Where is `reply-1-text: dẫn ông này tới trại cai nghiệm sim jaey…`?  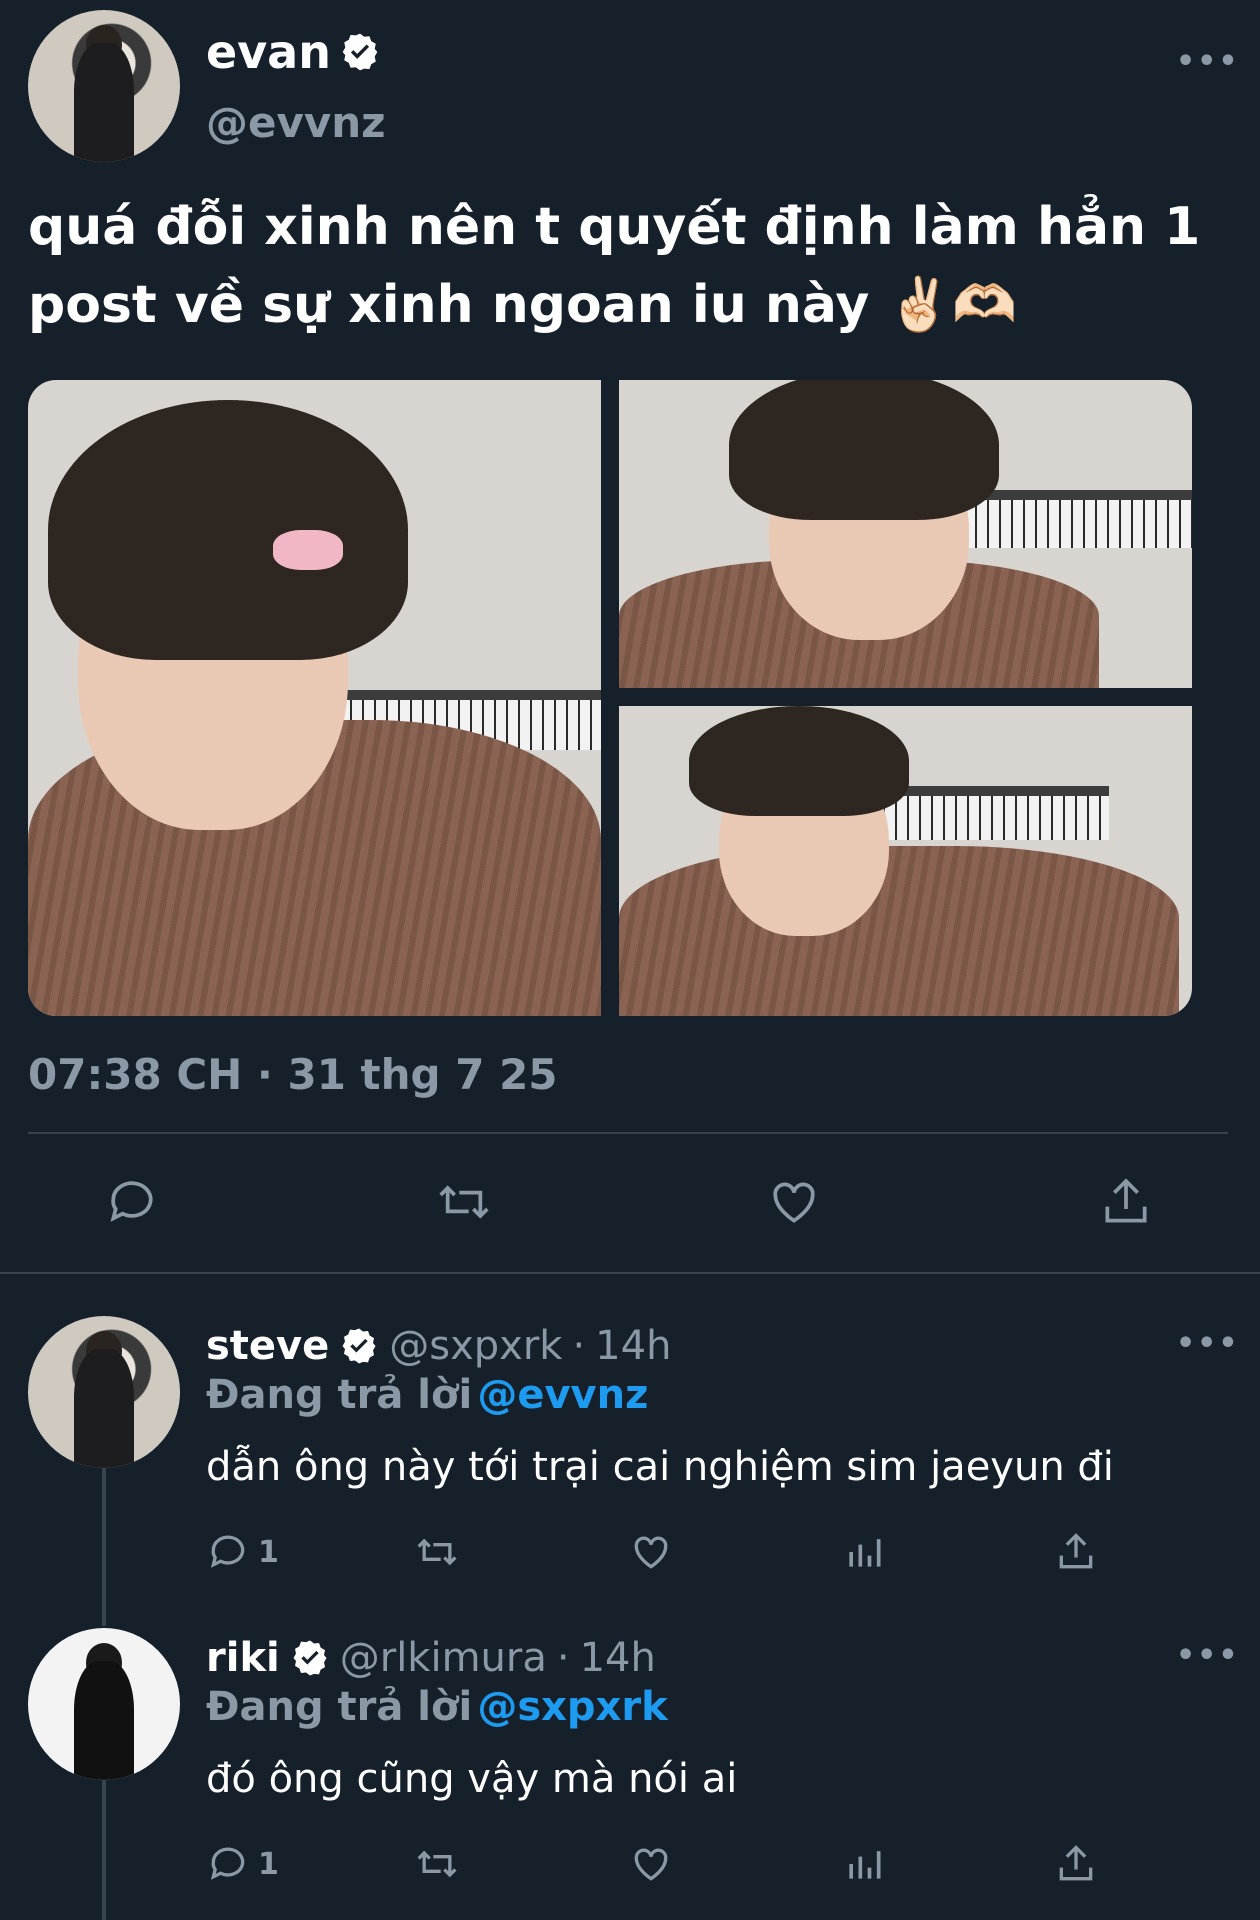 reply-1-text: dẫn ông này tới trại cai nghiệm sim jaey… is located at coordinates (660, 1467).